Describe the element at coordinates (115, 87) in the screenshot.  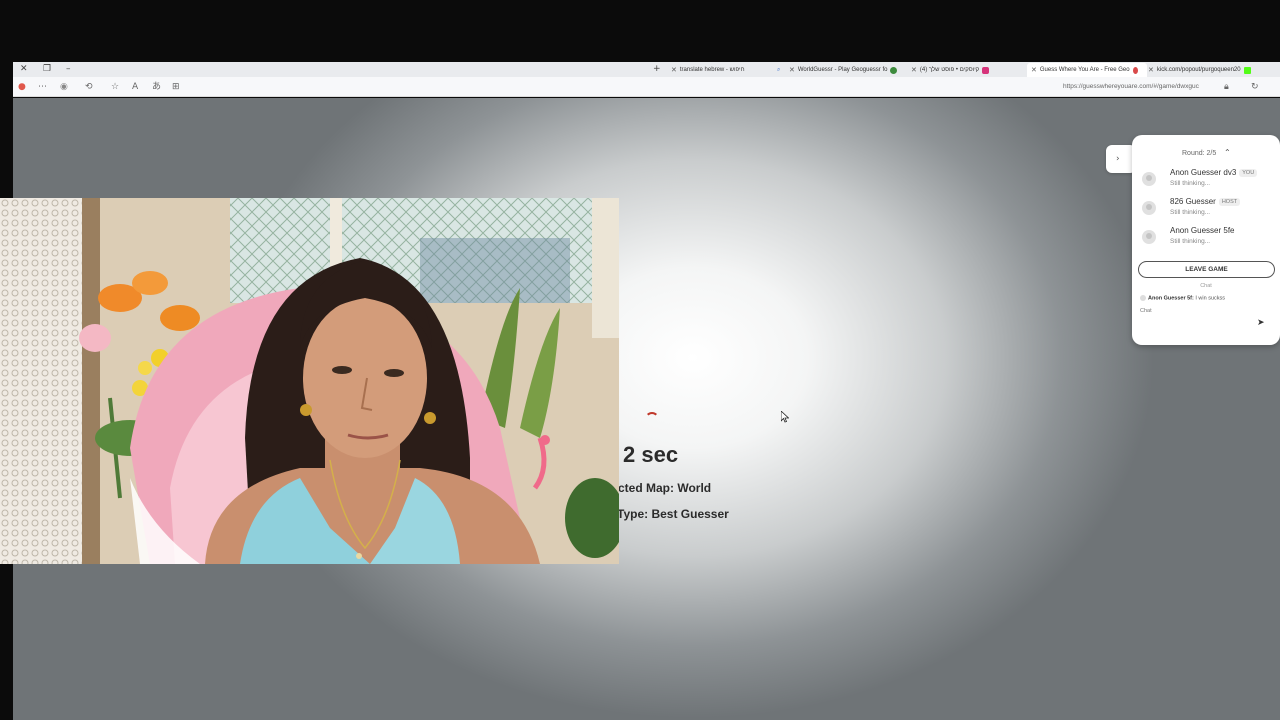
I see `favorite-icon: ☆` at that location.